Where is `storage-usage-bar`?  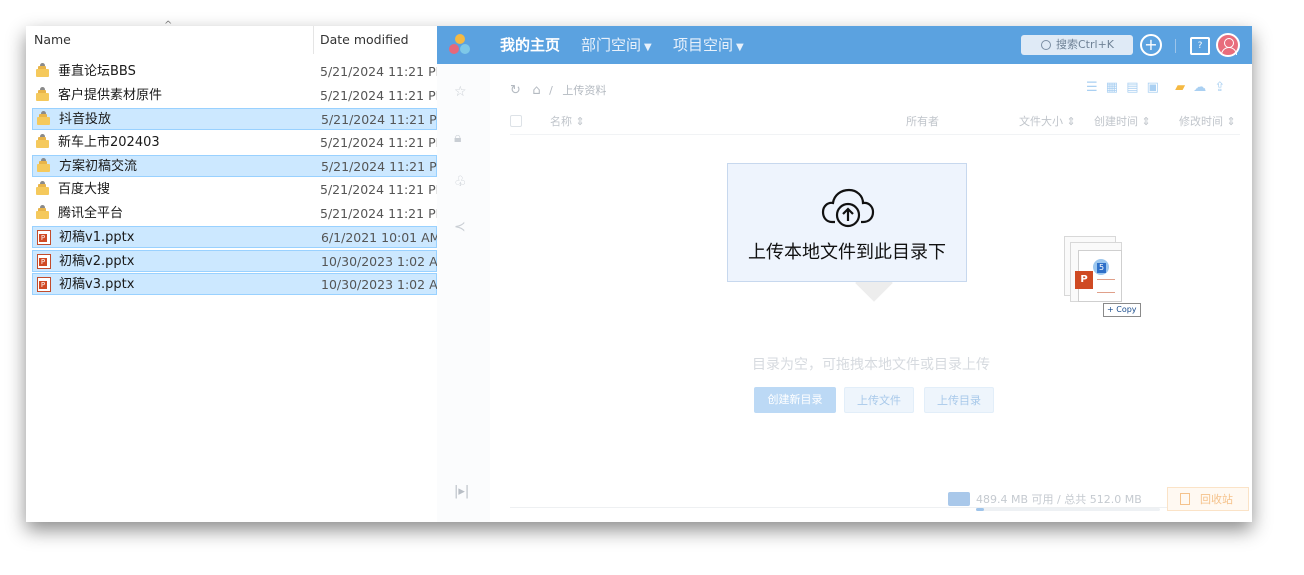 storage-usage-bar is located at coordinates (1068, 509).